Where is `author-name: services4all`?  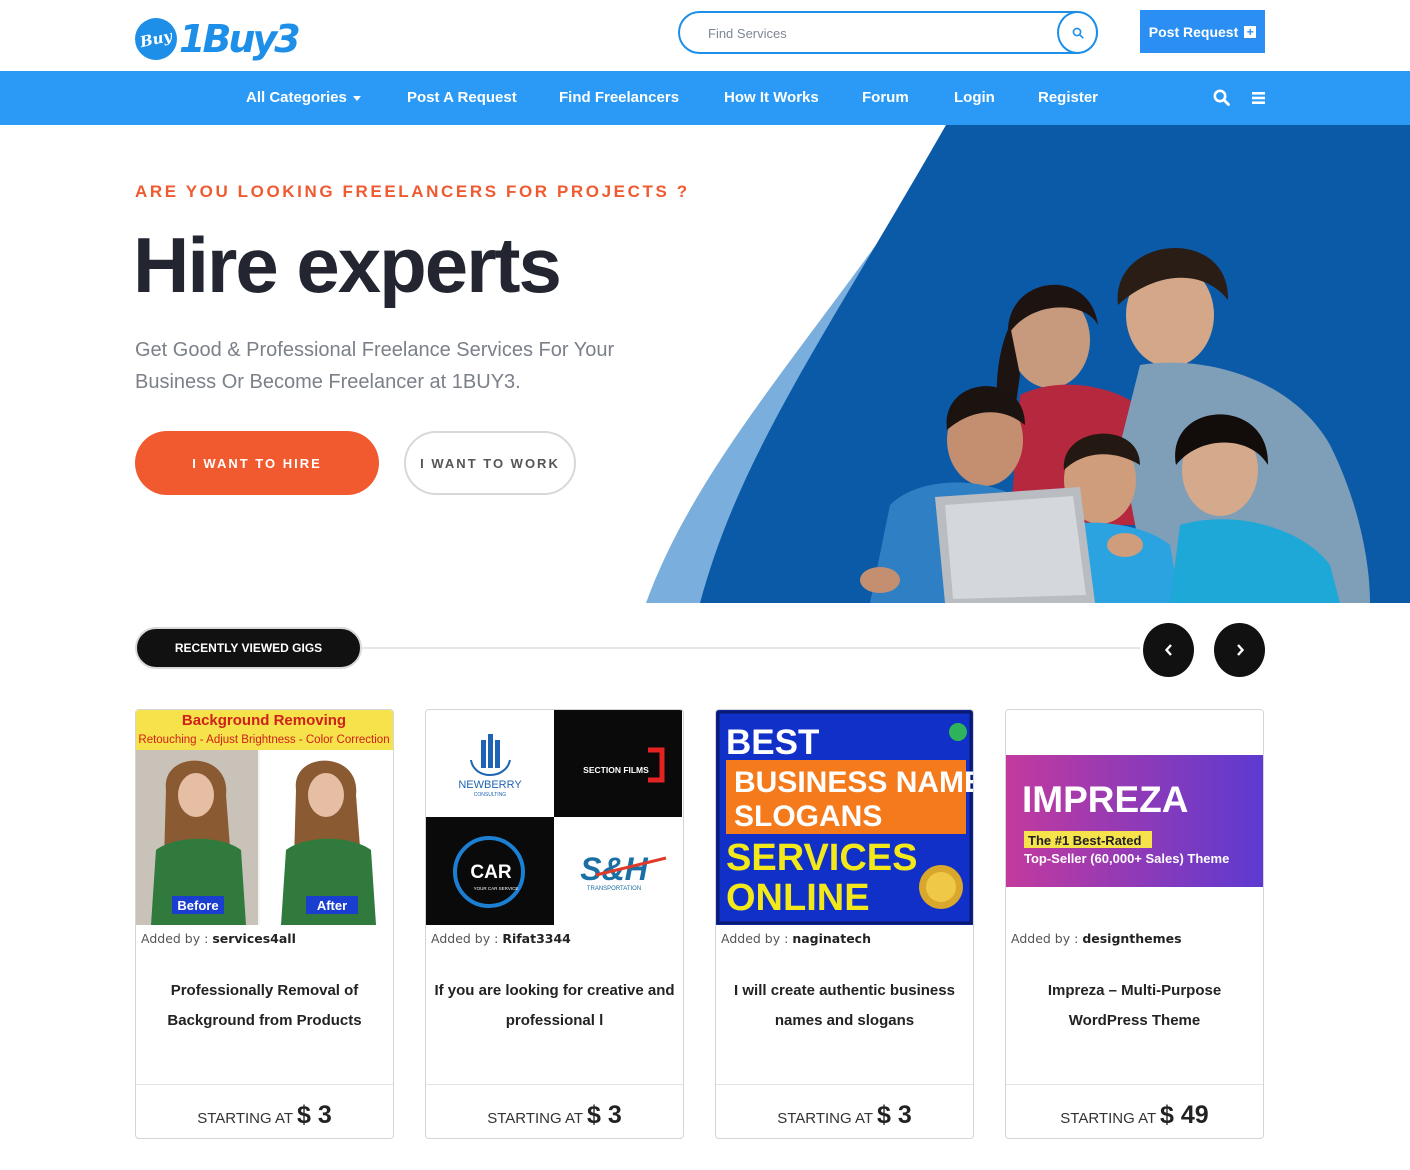 author-name: services4all is located at coordinates (254, 938).